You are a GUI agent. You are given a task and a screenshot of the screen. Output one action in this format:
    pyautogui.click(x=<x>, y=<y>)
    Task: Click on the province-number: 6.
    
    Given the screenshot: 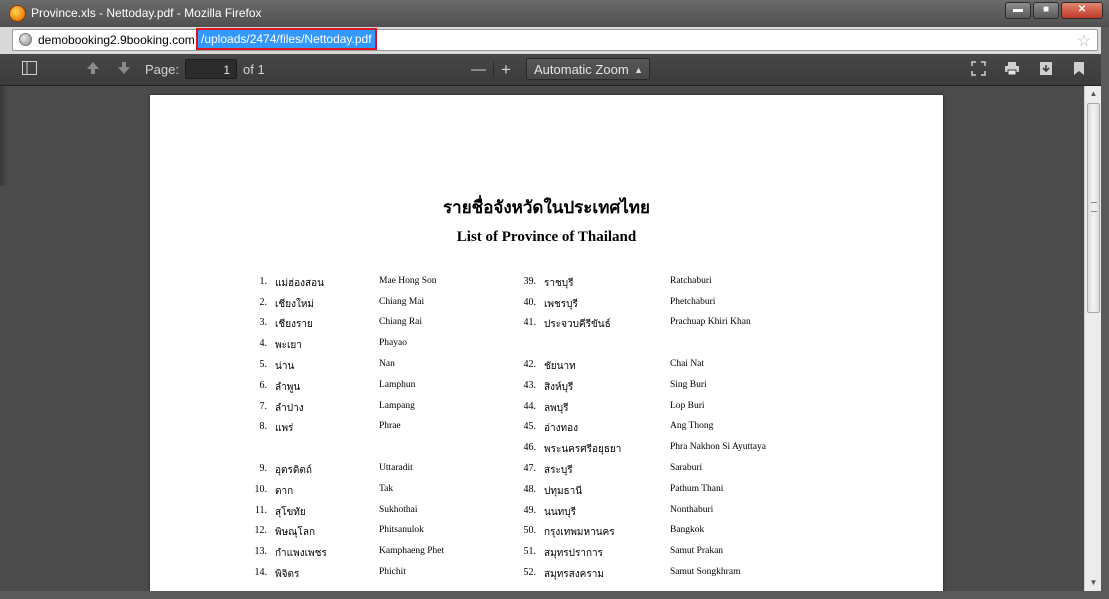 What is the action you would take?
    pyautogui.click(x=263, y=385)
    